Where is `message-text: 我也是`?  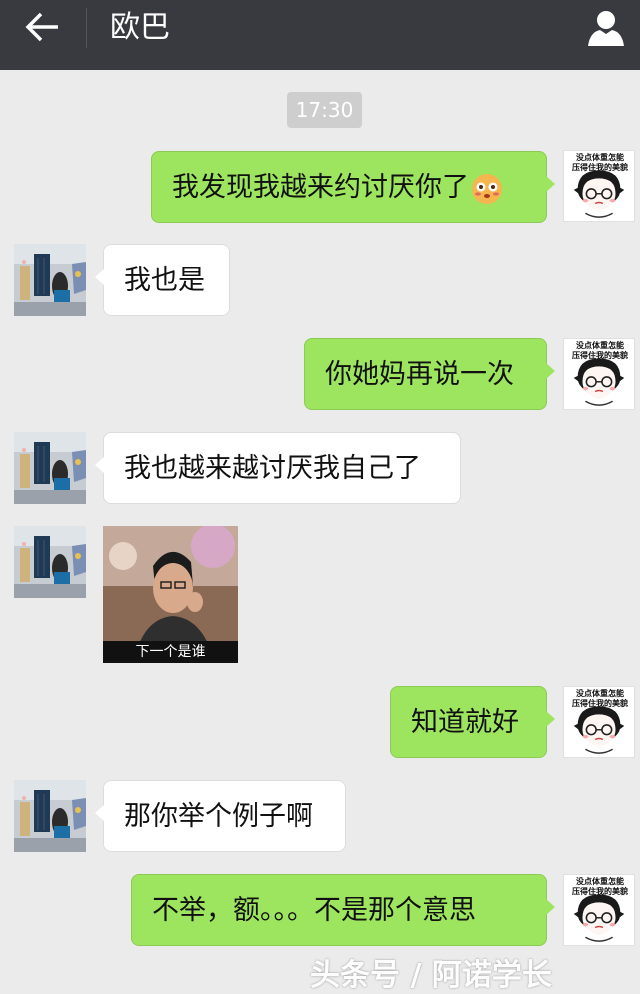 message-text: 我也是 is located at coordinates (164, 280).